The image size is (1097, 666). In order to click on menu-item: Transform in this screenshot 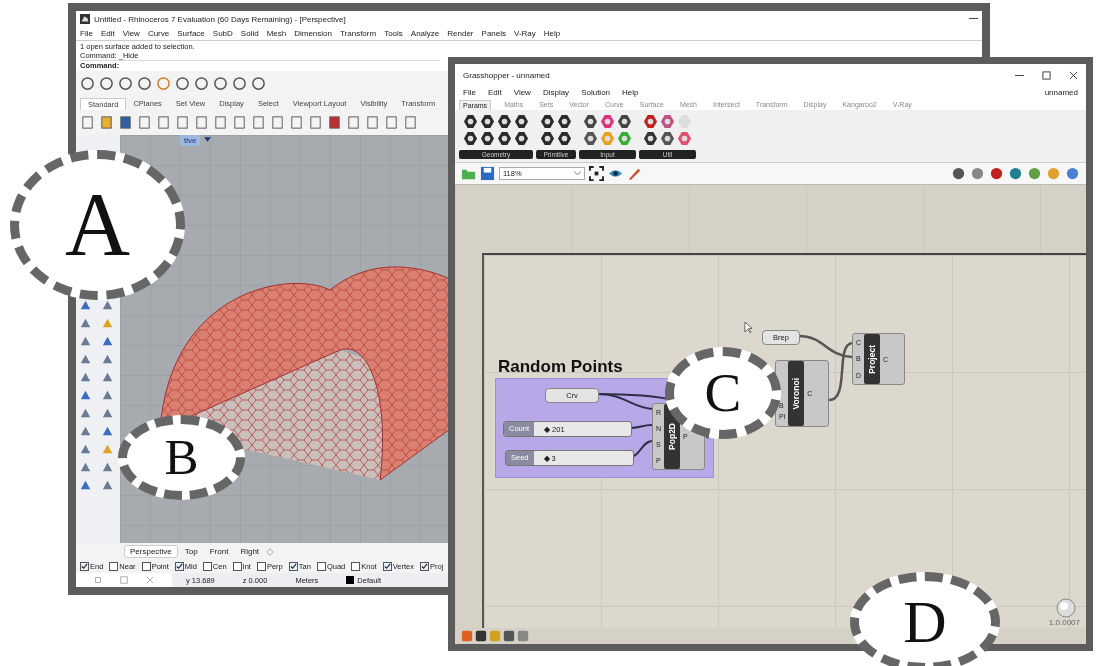, I will do `click(358, 33)`.